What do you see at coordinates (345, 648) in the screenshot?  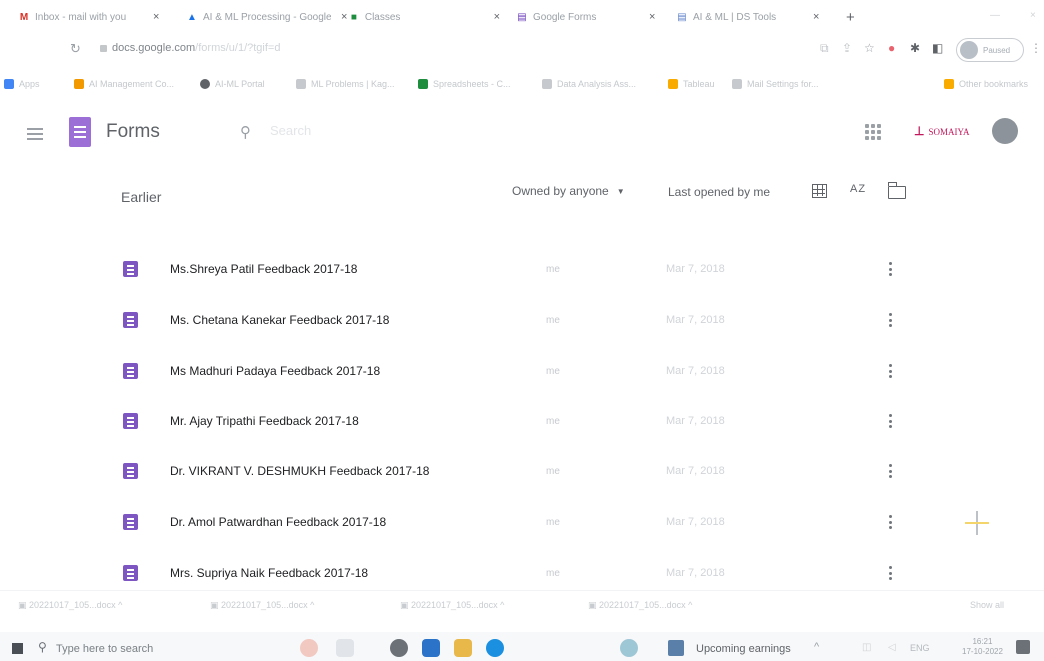 I see `task-view-icon` at bounding box center [345, 648].